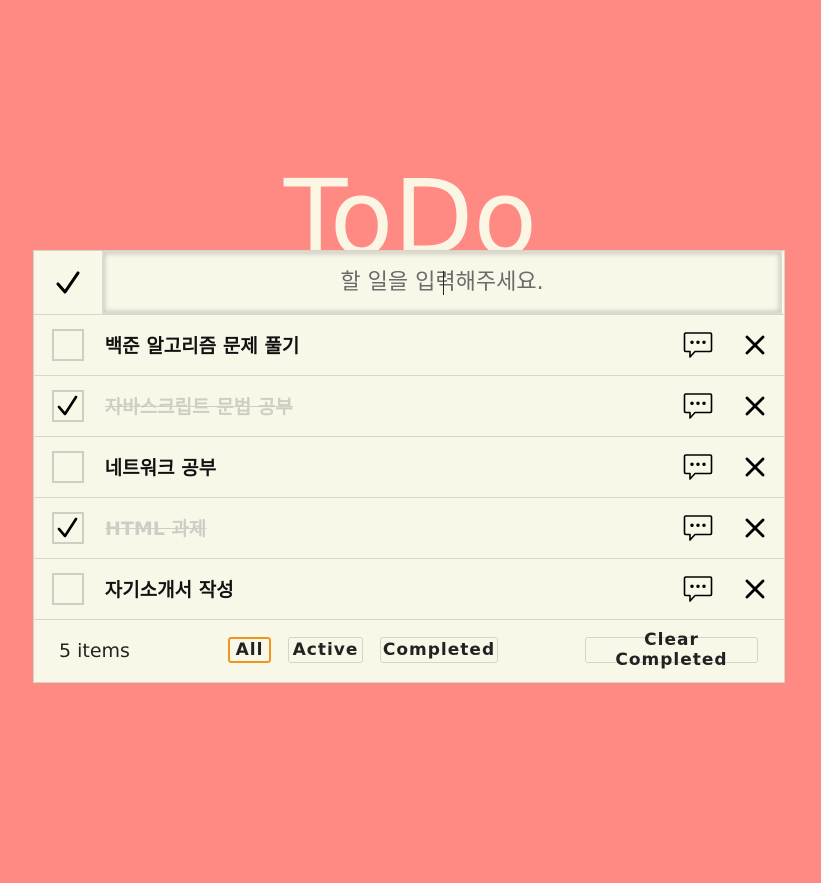 The image size is (821, 883). Describe the element at coordinates (161, 466) in the screenshot. I see `todo-text: 네트워크 공부` at that location.